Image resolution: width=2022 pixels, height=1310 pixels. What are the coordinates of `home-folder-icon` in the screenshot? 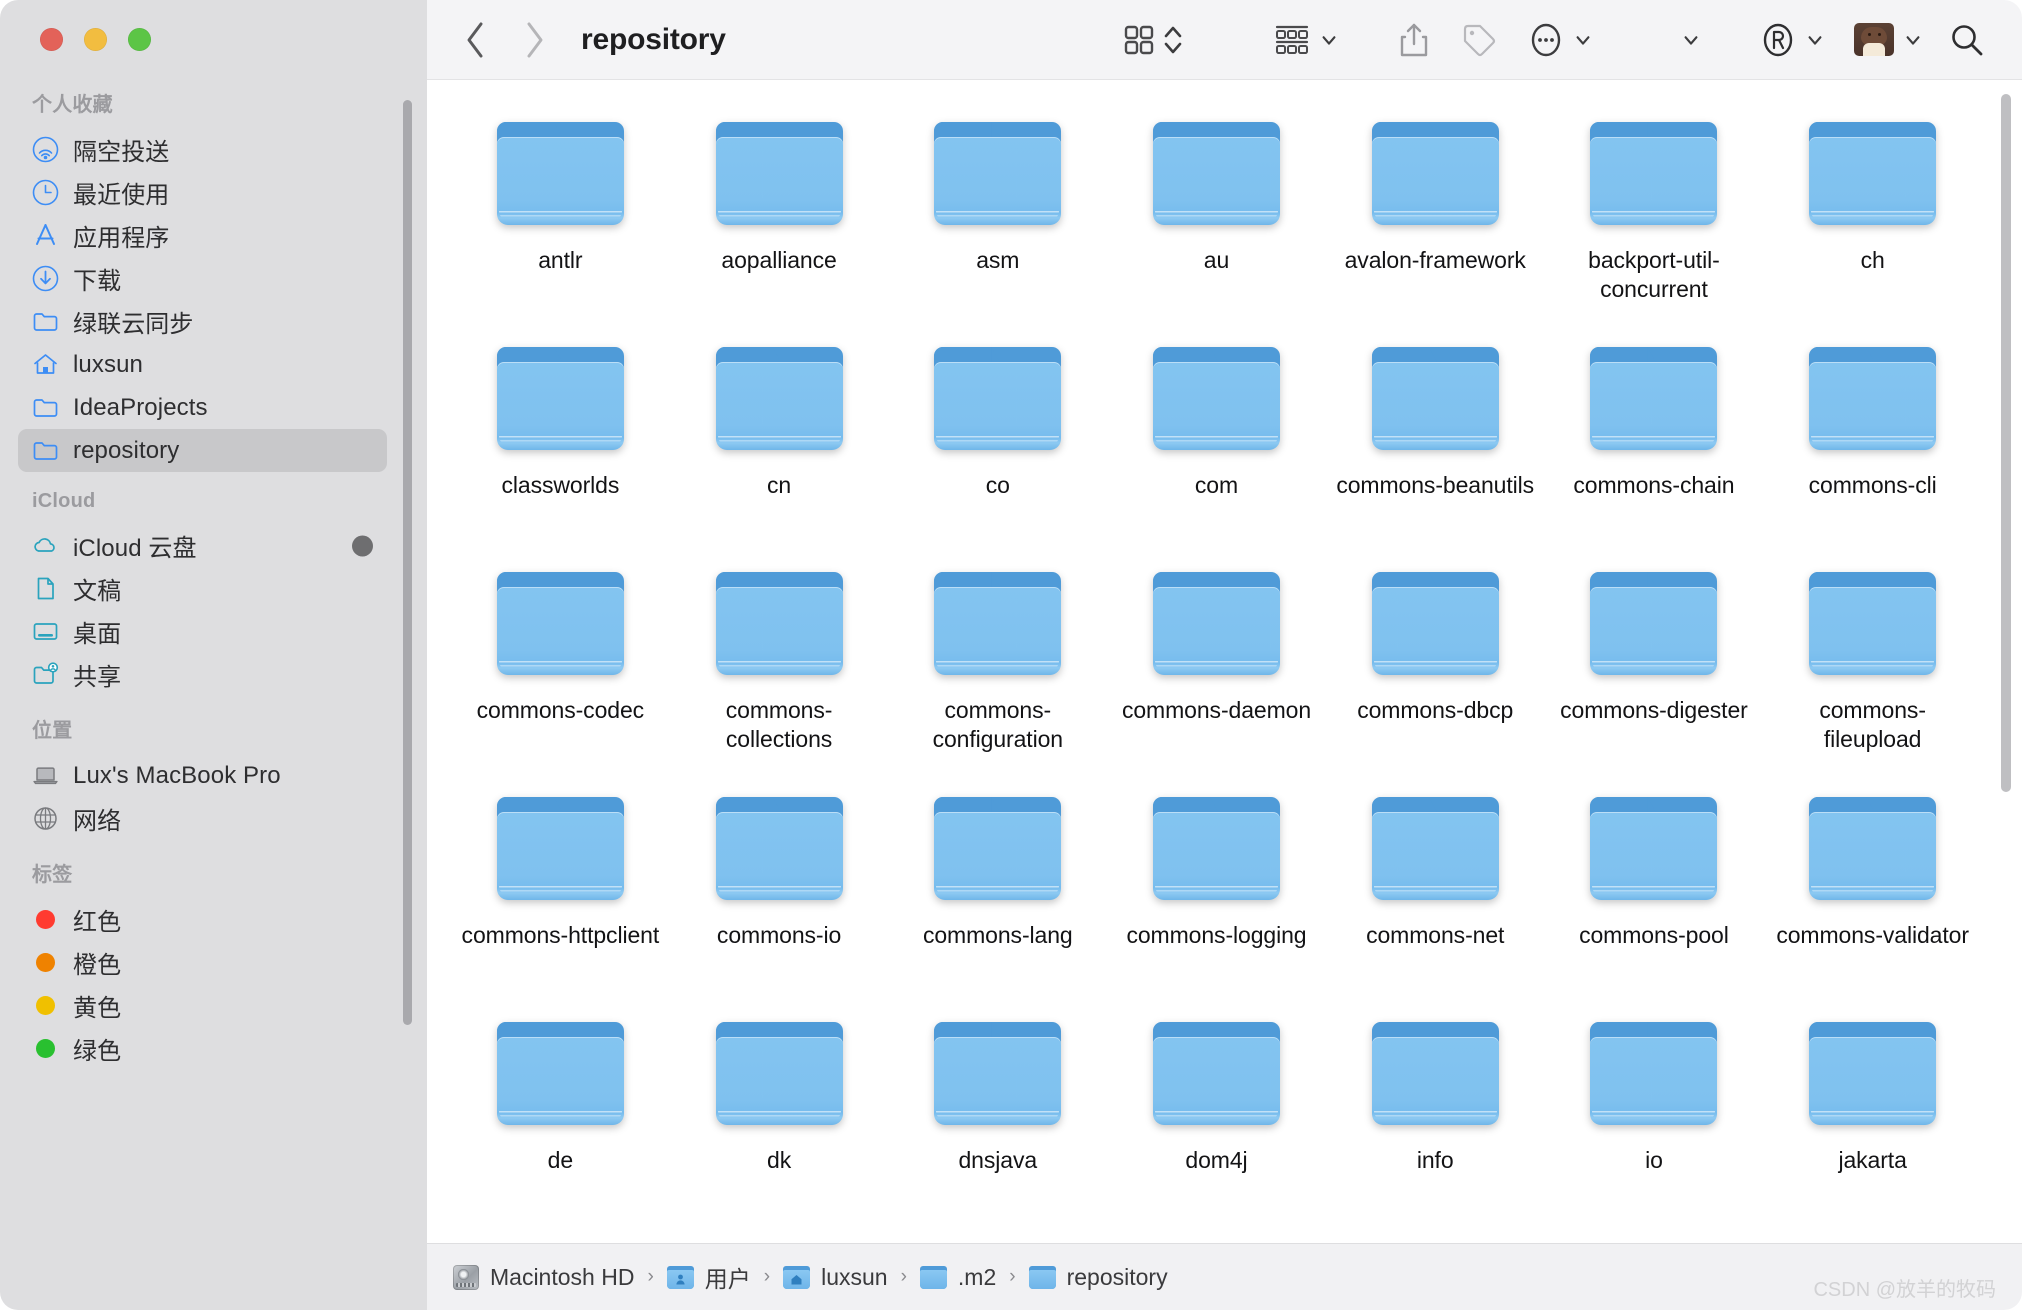 It's located at (797, 1277).